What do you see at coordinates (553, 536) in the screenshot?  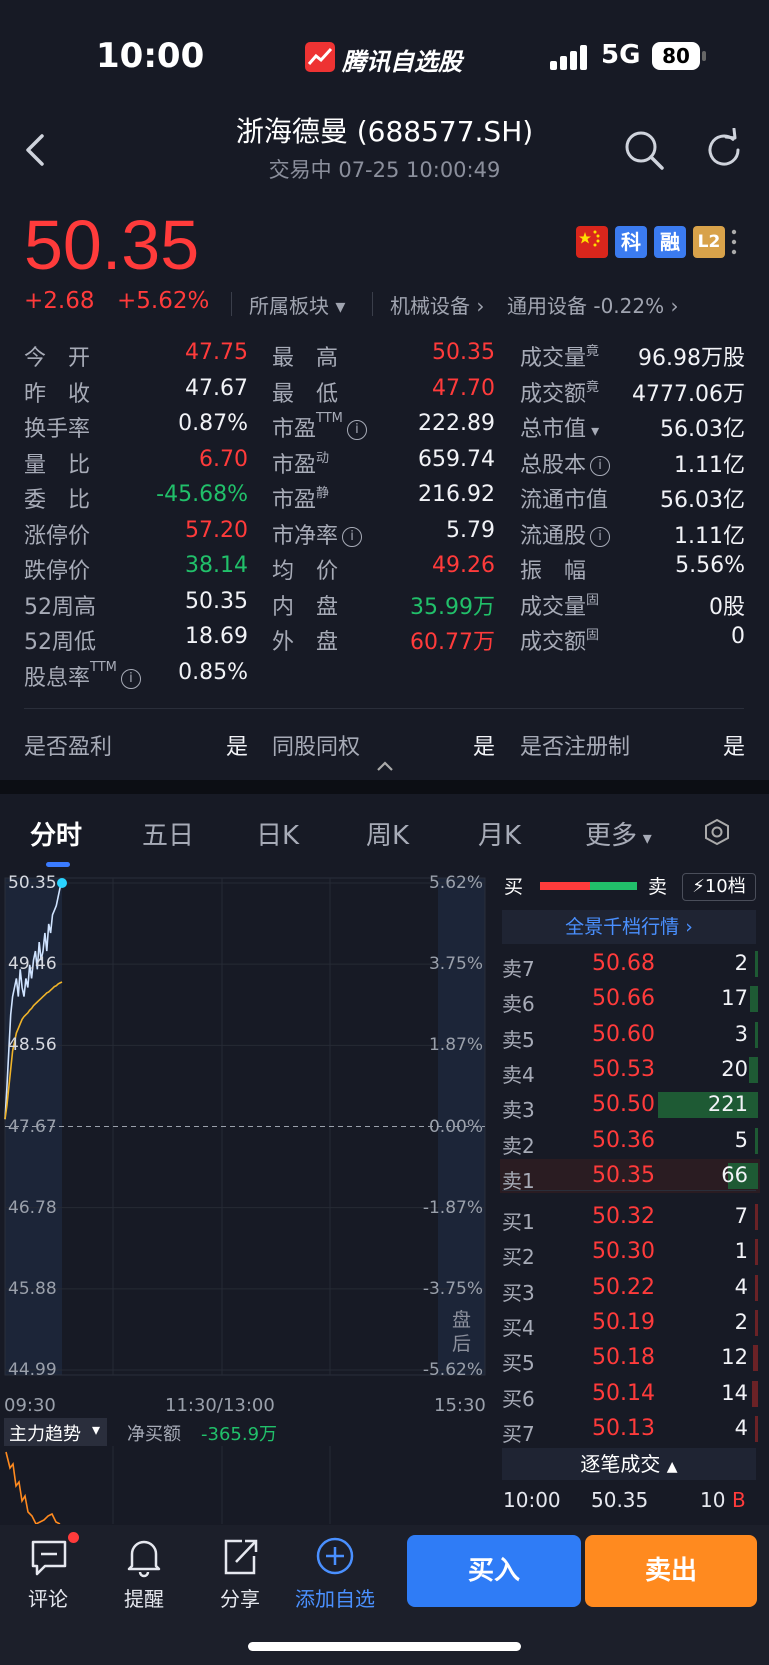 I see `stat-label-text: 流通股` at bounding box center [553, 536].